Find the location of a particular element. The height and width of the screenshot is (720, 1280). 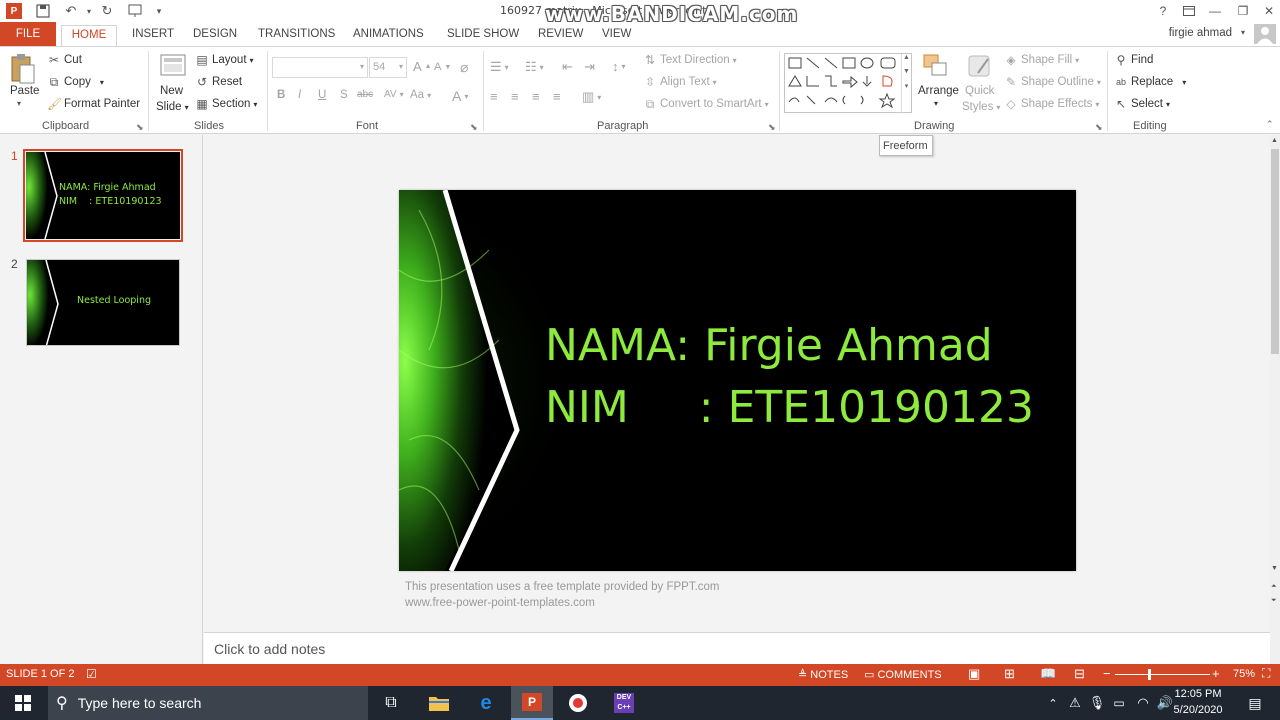

copy-dropdown-icon: ▾ is located at coordinates (102, 82).